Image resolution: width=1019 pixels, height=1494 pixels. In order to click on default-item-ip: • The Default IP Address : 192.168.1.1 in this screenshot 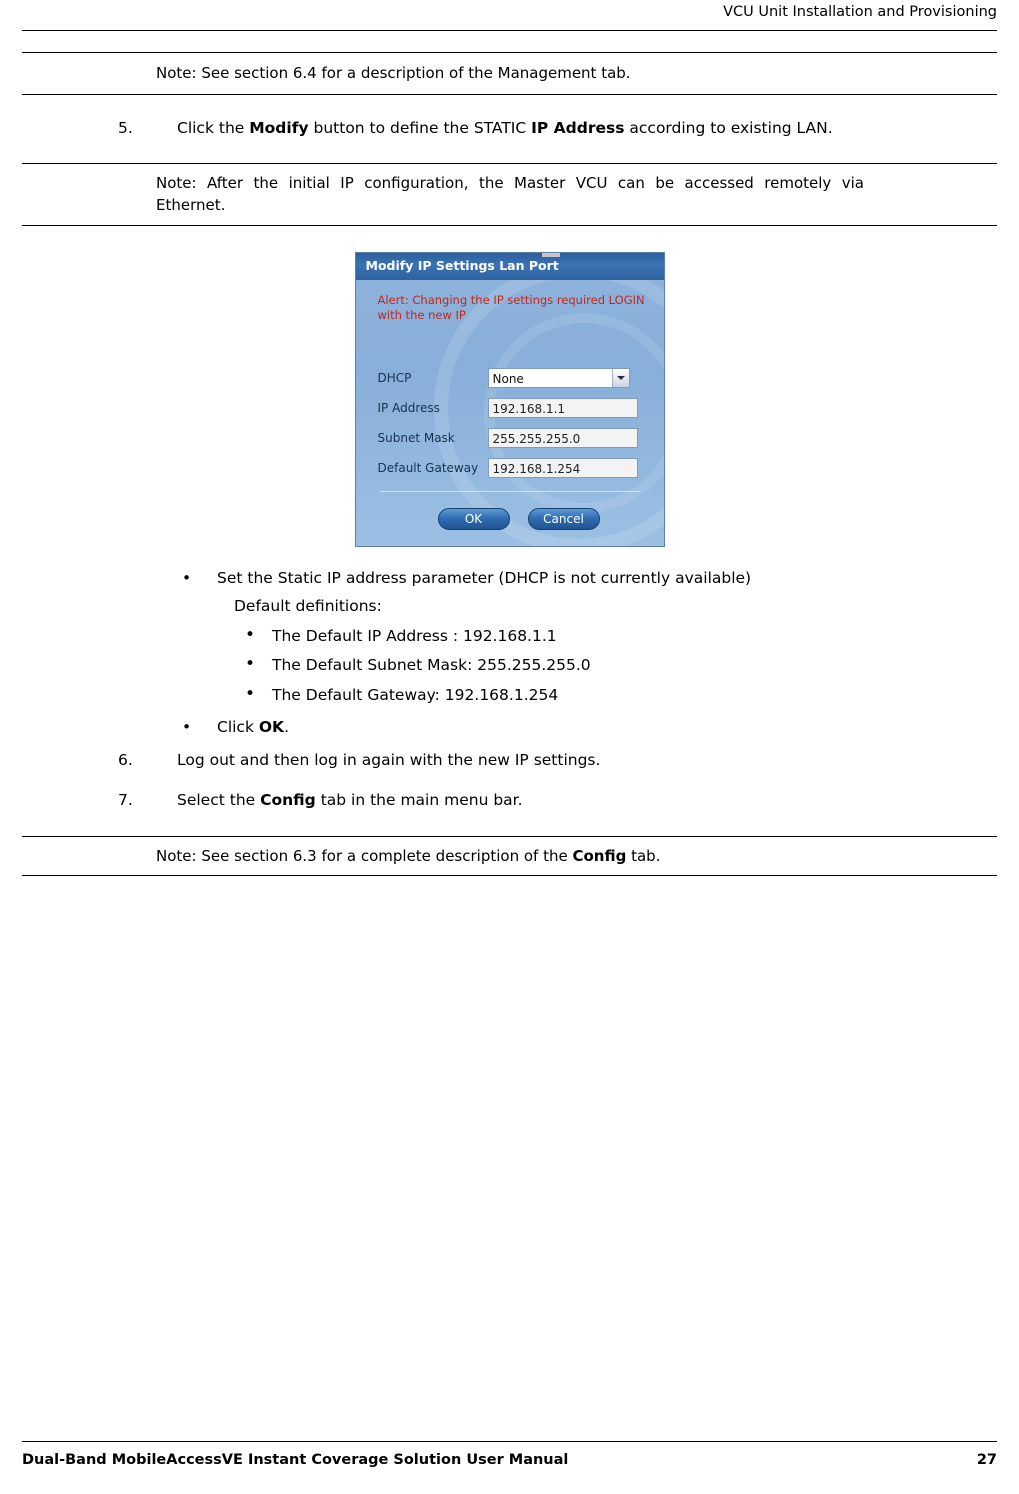, I will do `click(509, 636)`.